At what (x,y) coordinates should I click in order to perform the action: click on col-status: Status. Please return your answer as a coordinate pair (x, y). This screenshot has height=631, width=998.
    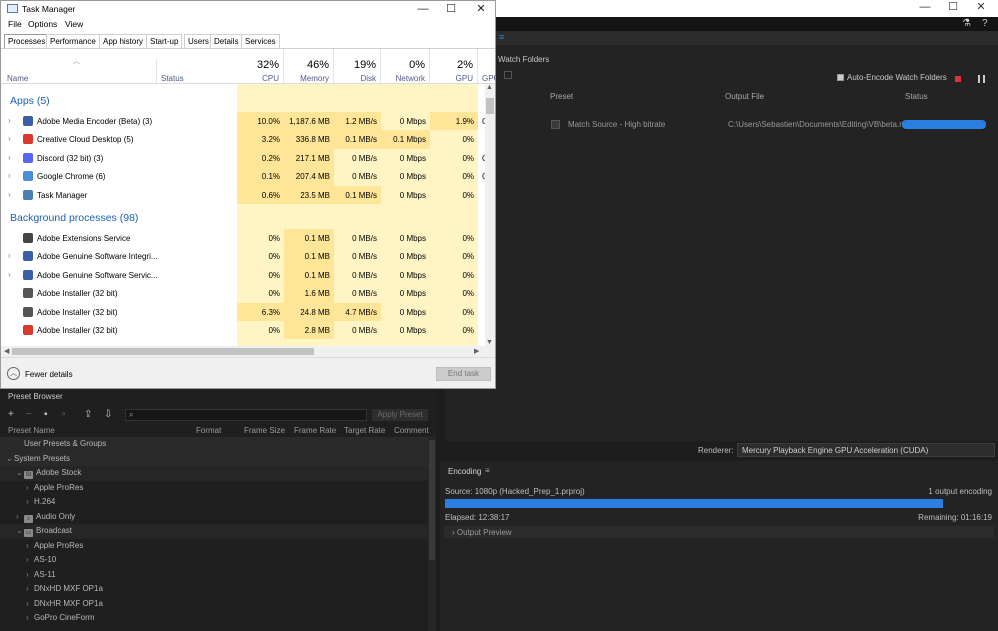
    Looking at the image, I should click on (172, 78).